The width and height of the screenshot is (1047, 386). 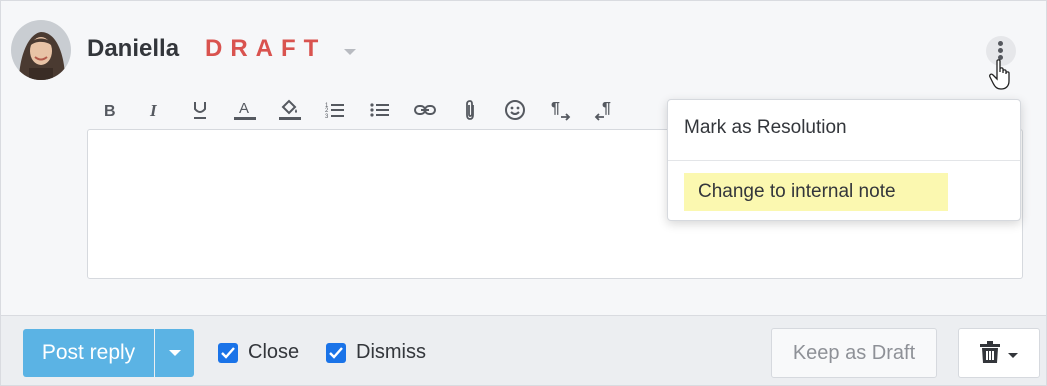 I want to click on trash-icon, so click(x=990, y=352).